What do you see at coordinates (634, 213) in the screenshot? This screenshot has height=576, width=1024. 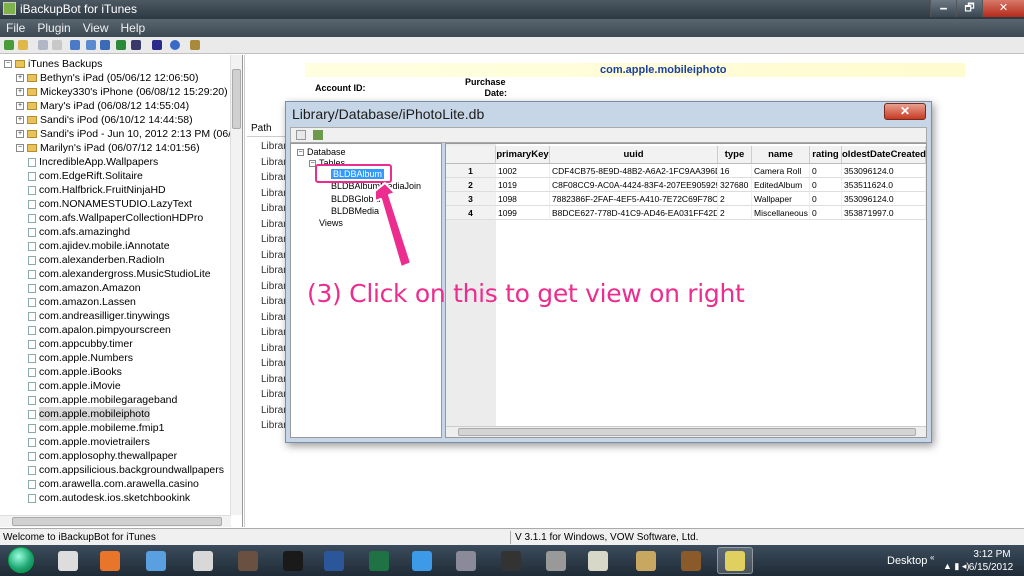 I see `table-cell: B8DCE627-778D-41C9-AD46-EA031FF42D93` at bounding box center [634, 213].